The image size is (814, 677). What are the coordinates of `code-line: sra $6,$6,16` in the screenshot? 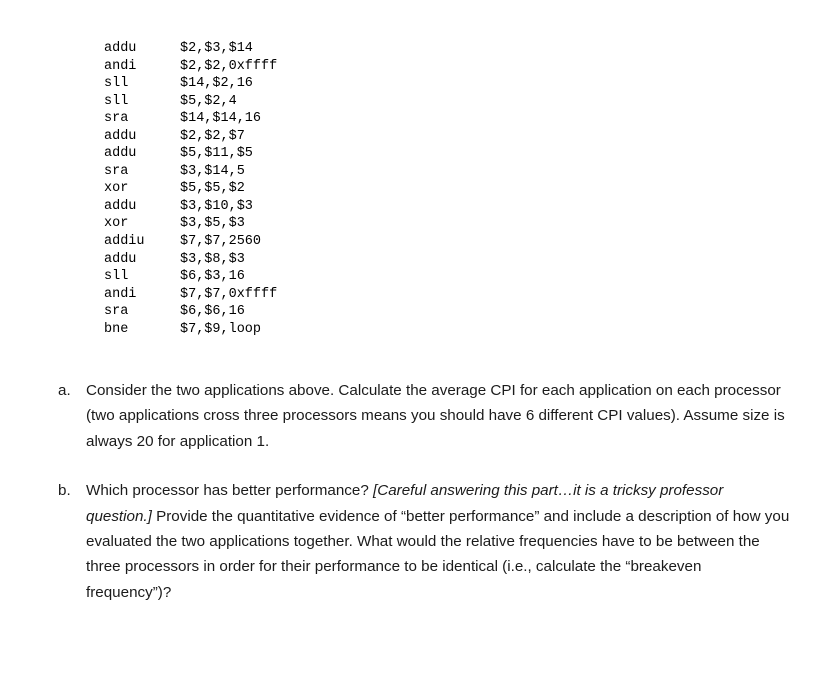 It's located at (190, 312).